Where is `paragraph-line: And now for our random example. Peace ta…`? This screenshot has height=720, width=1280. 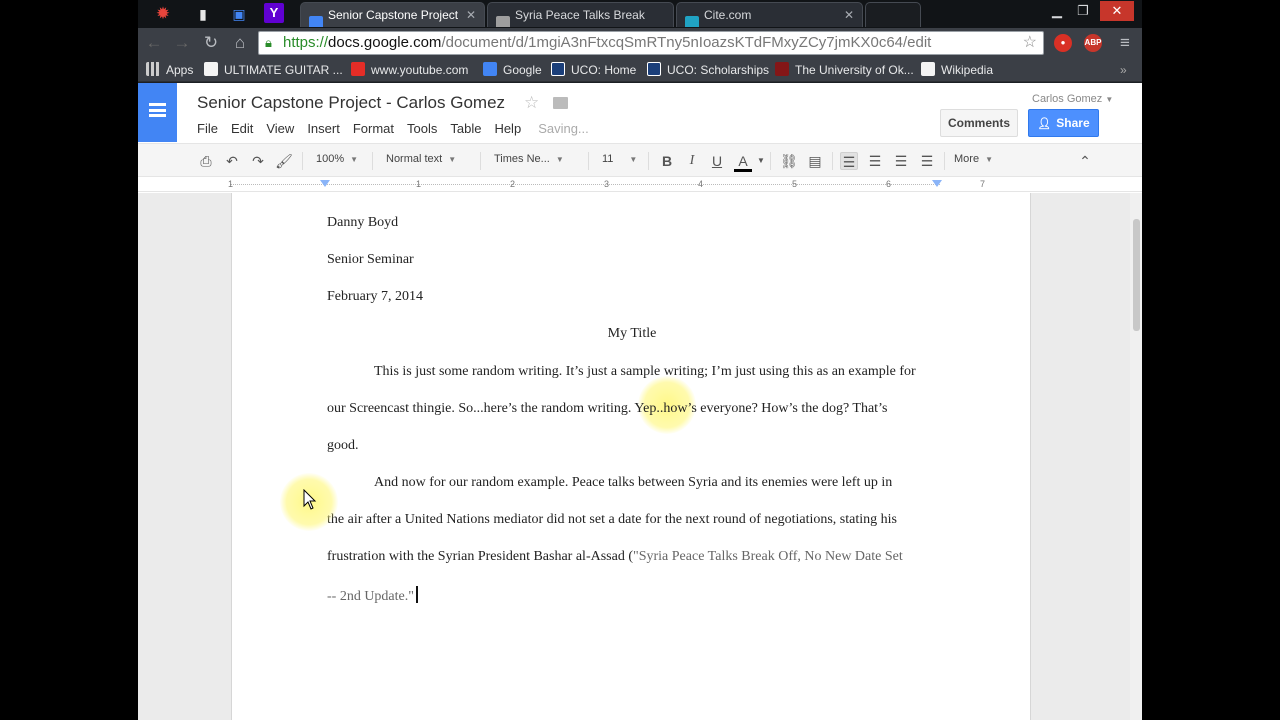 paragraph-line: And now for our random example. Peace ta… is located at coordinates (633, 482).